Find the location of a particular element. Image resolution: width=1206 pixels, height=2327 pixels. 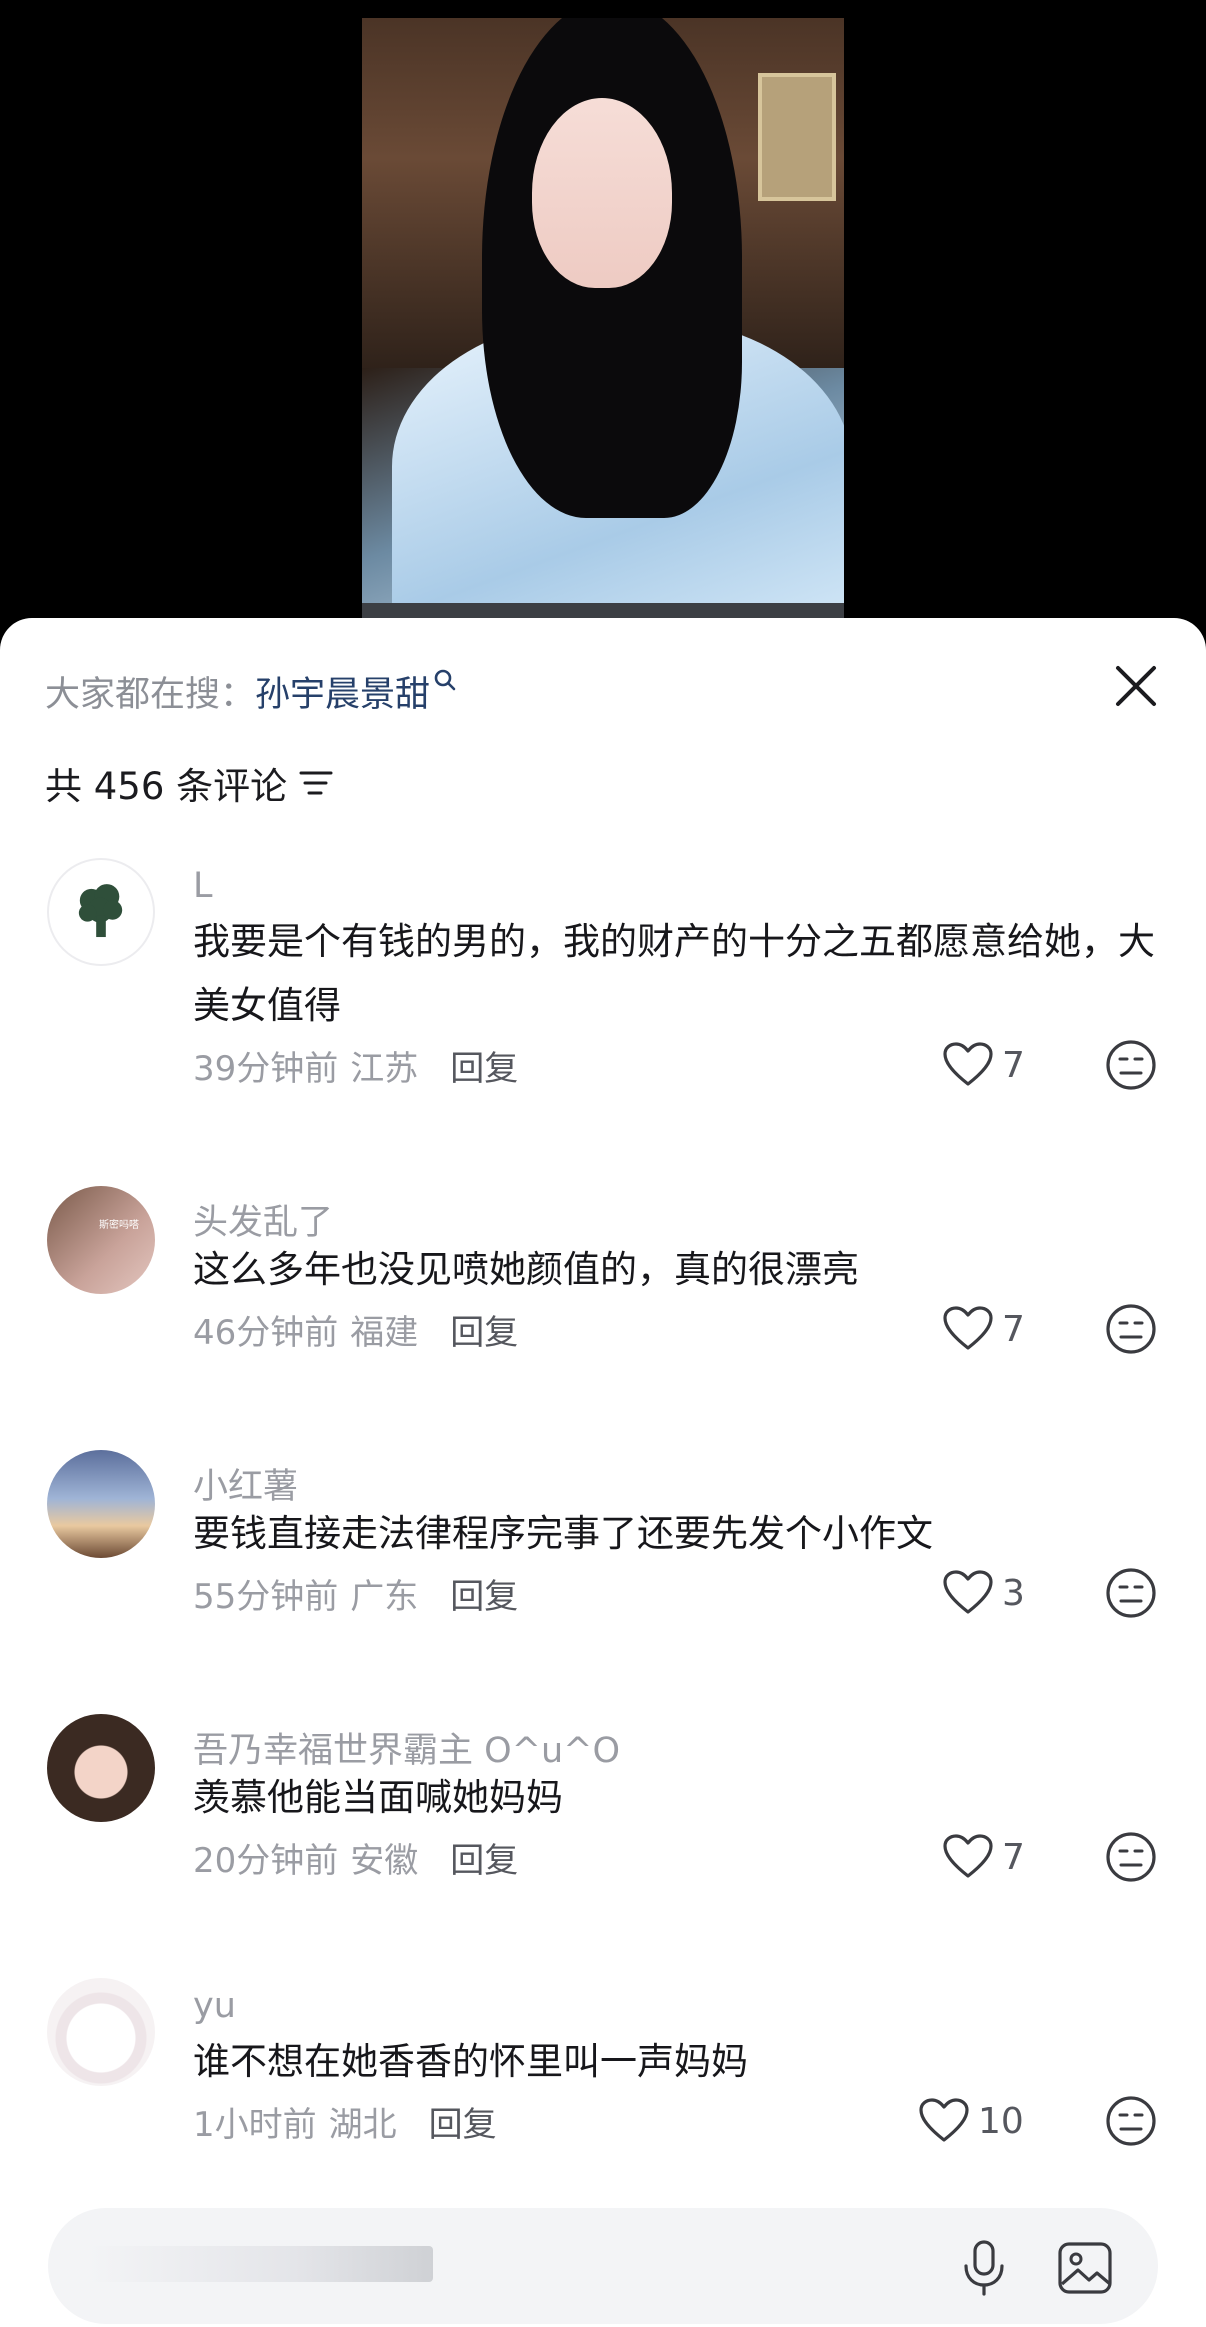

comment-time: 39分钟前 is located at coordinates (266, 1068).